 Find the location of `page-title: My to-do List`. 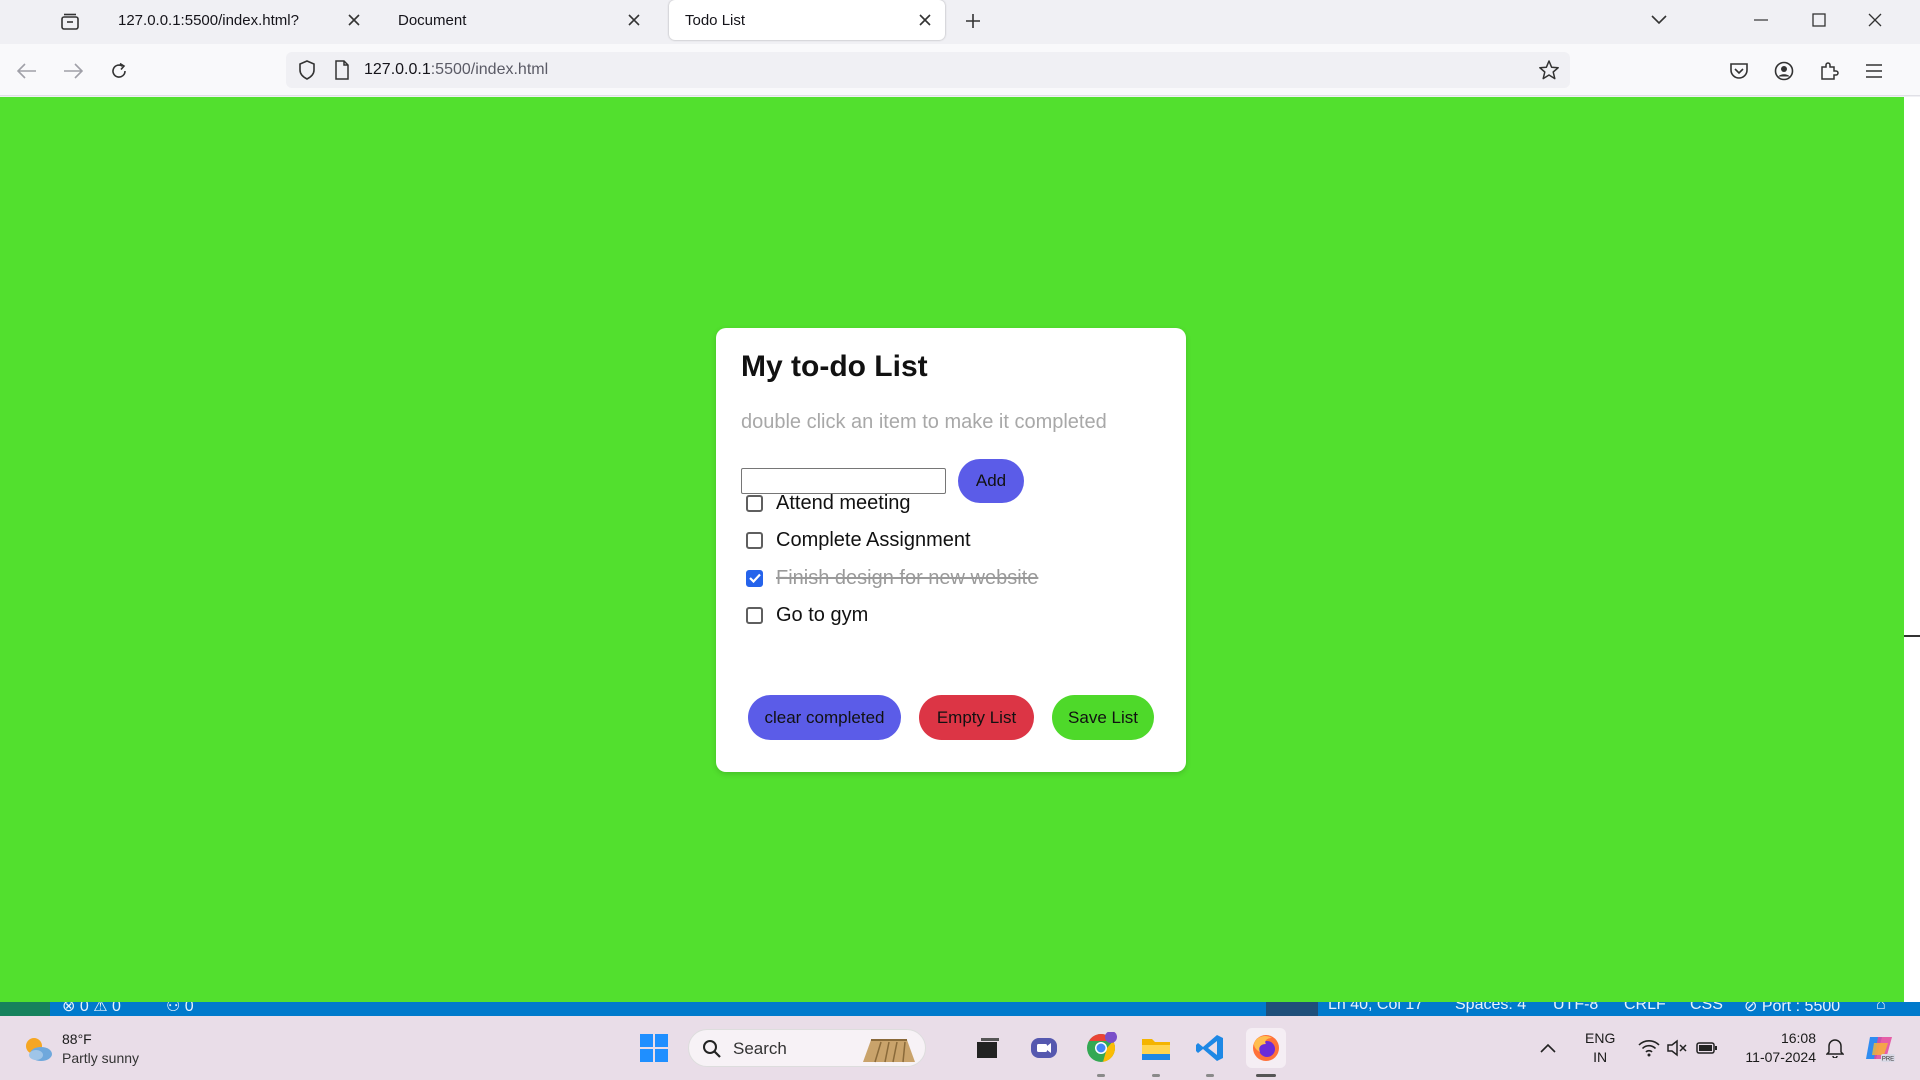

page-title: My to-do List is located at coordinates (834, 366).